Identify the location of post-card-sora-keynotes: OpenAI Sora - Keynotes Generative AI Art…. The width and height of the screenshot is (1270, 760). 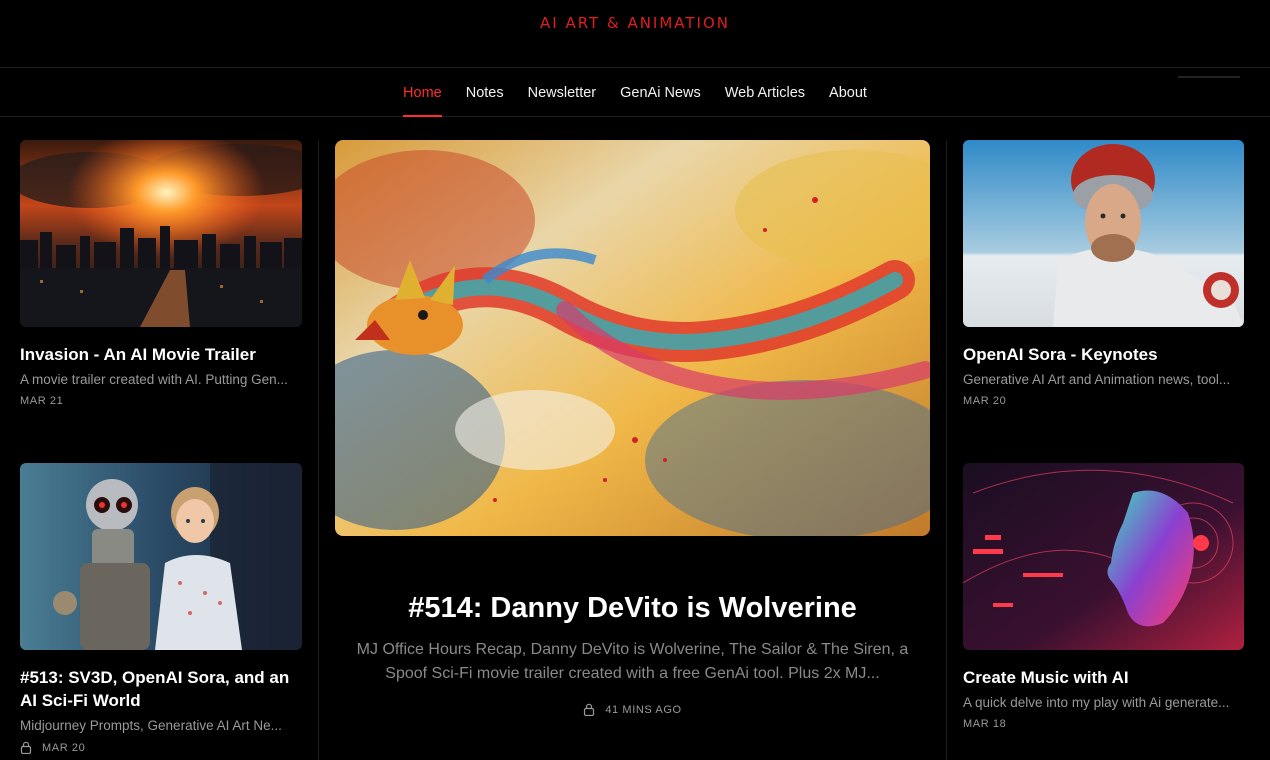
(1103, 273).